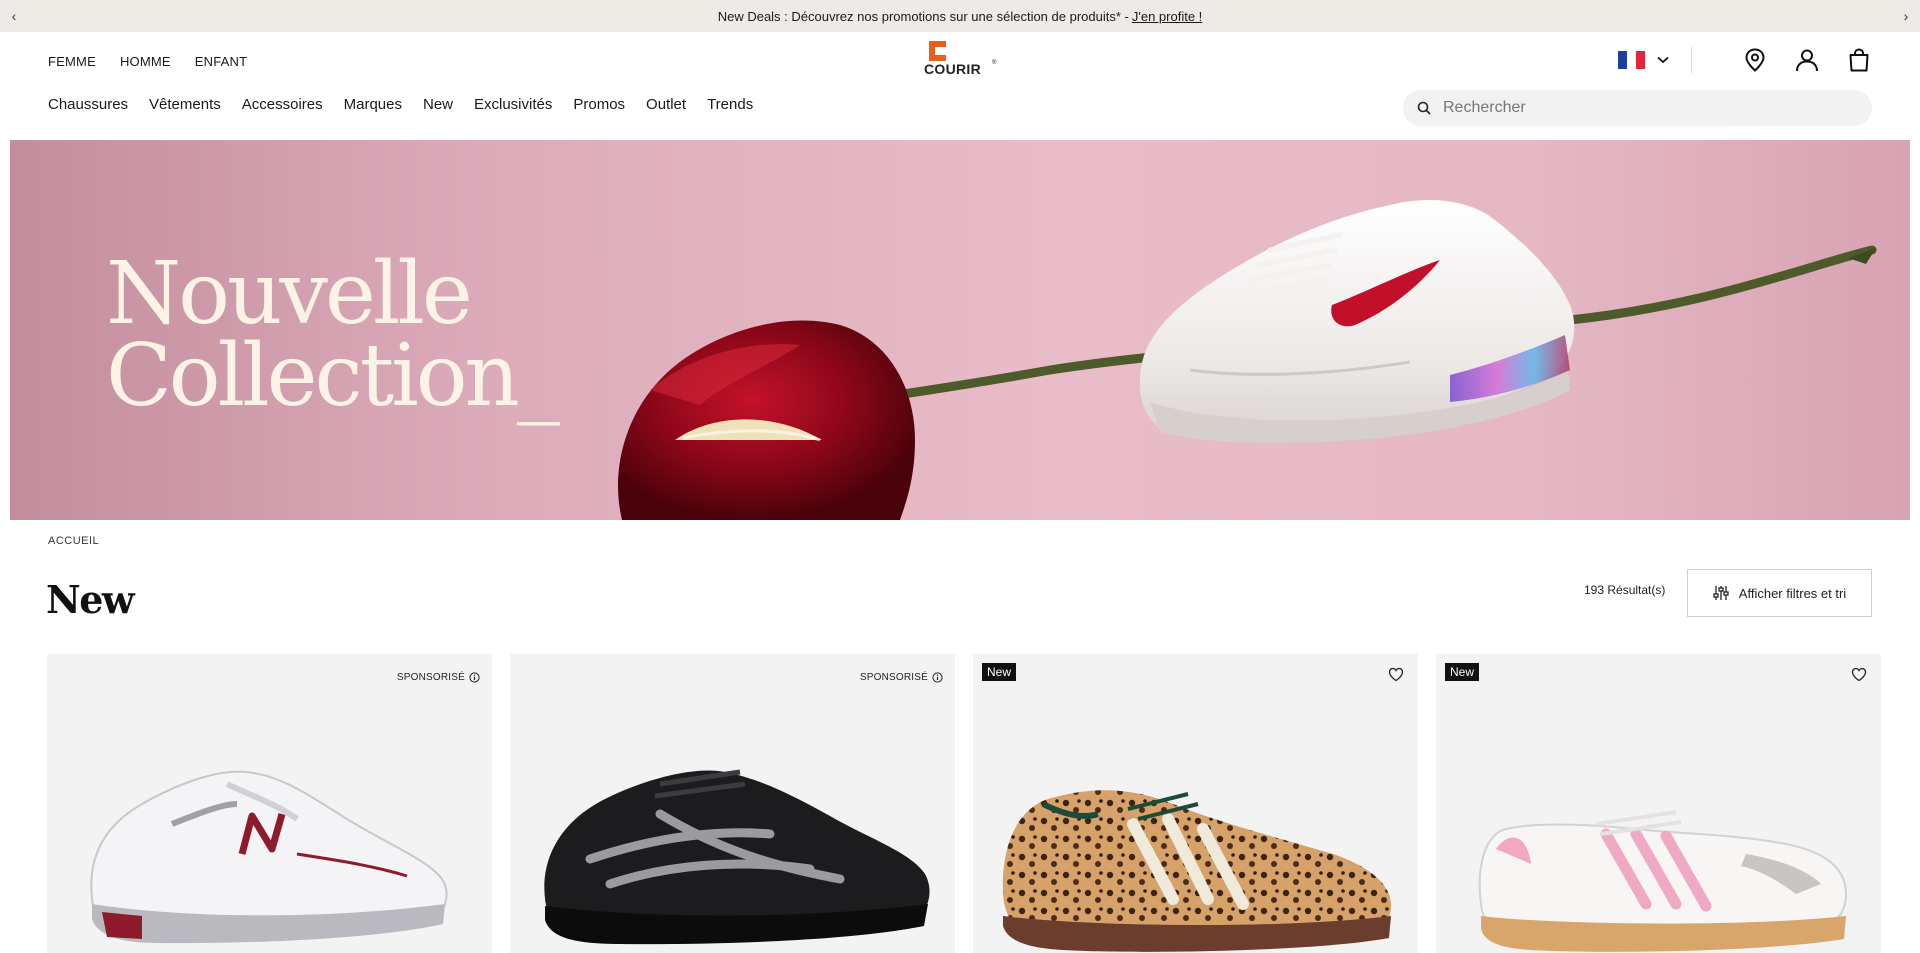 The height and width of the screenshot is (953, 1920). Describe the element at coordinates (994, 63) in the screenshot. I see `logo-registered-mark: ®` at that location.